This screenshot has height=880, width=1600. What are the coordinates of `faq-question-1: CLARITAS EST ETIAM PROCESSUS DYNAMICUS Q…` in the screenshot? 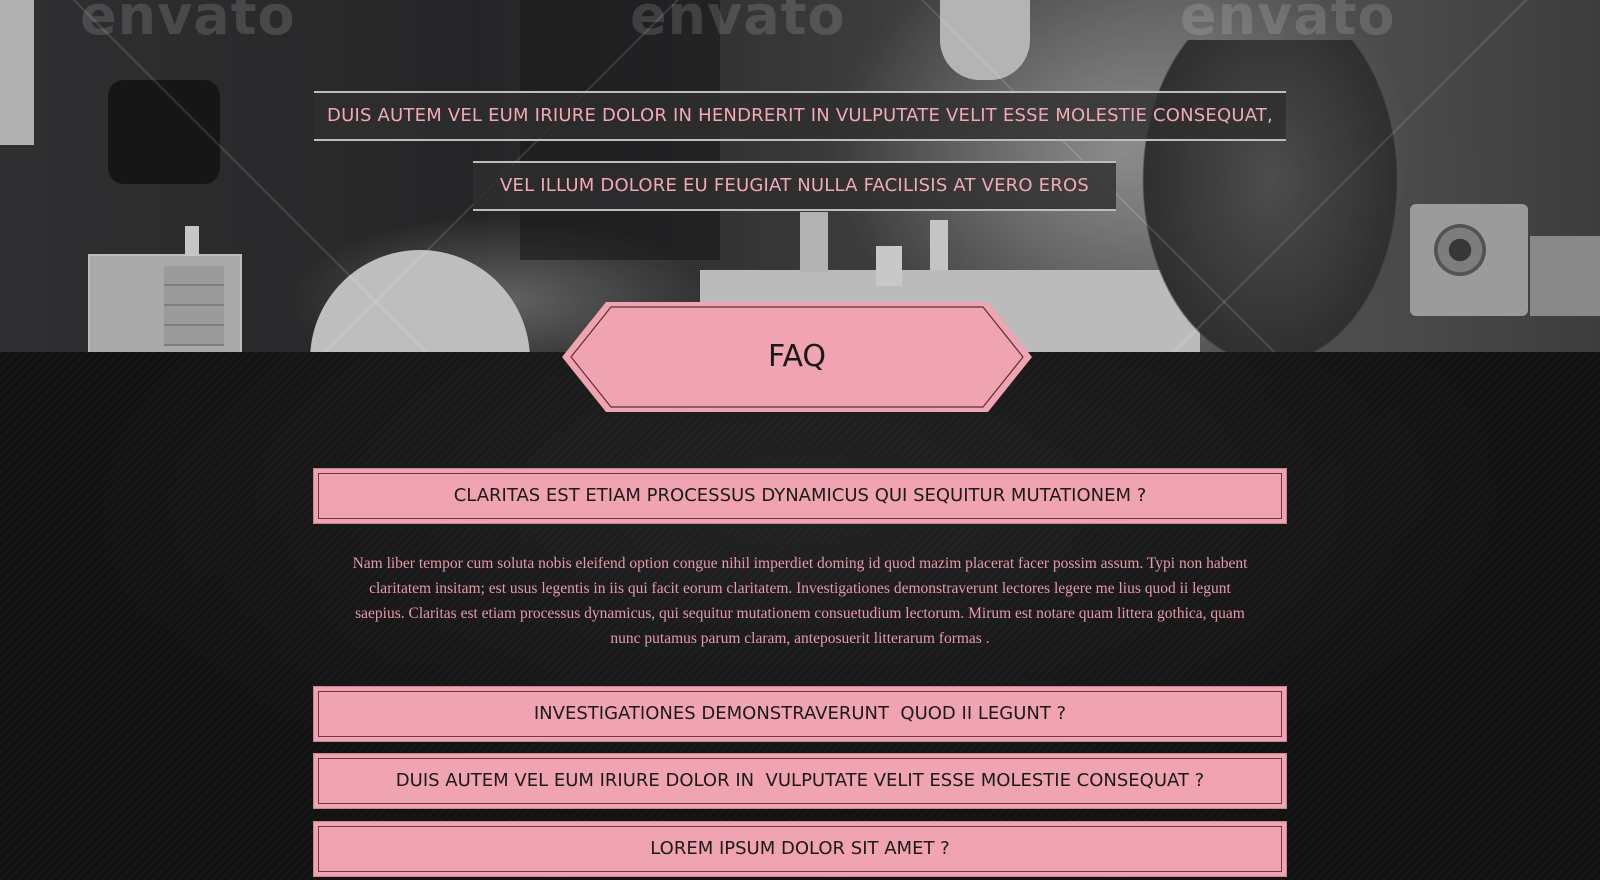 It's located at (800, 496).